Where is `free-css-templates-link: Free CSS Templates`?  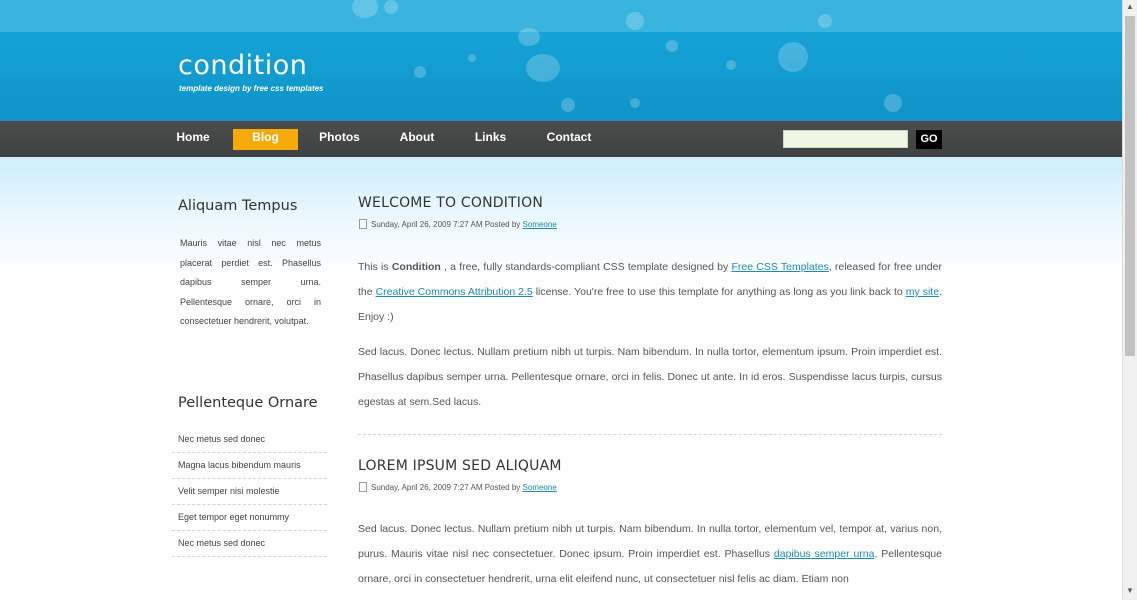
free-css-templates-link: Free CSS Templates is located at coordinates (779, 267).